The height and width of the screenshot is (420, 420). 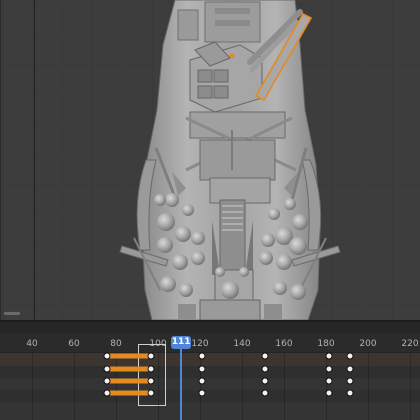 What do you see at coordinates (74, 344) in the screenshot?
I see `ruler-label: 60` at bounding box center [74, 344].